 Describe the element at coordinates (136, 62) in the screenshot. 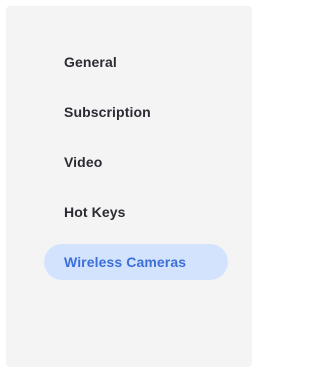

I see `sidebar-item-general: General` at that location.